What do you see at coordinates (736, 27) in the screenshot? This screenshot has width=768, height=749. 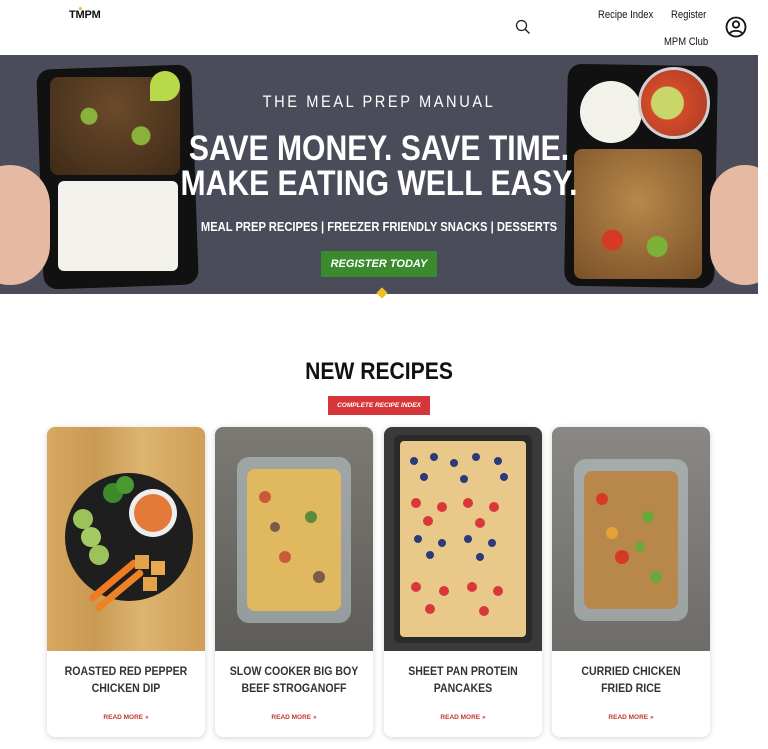 I see `account-icon` at bounding box center [736, 27].